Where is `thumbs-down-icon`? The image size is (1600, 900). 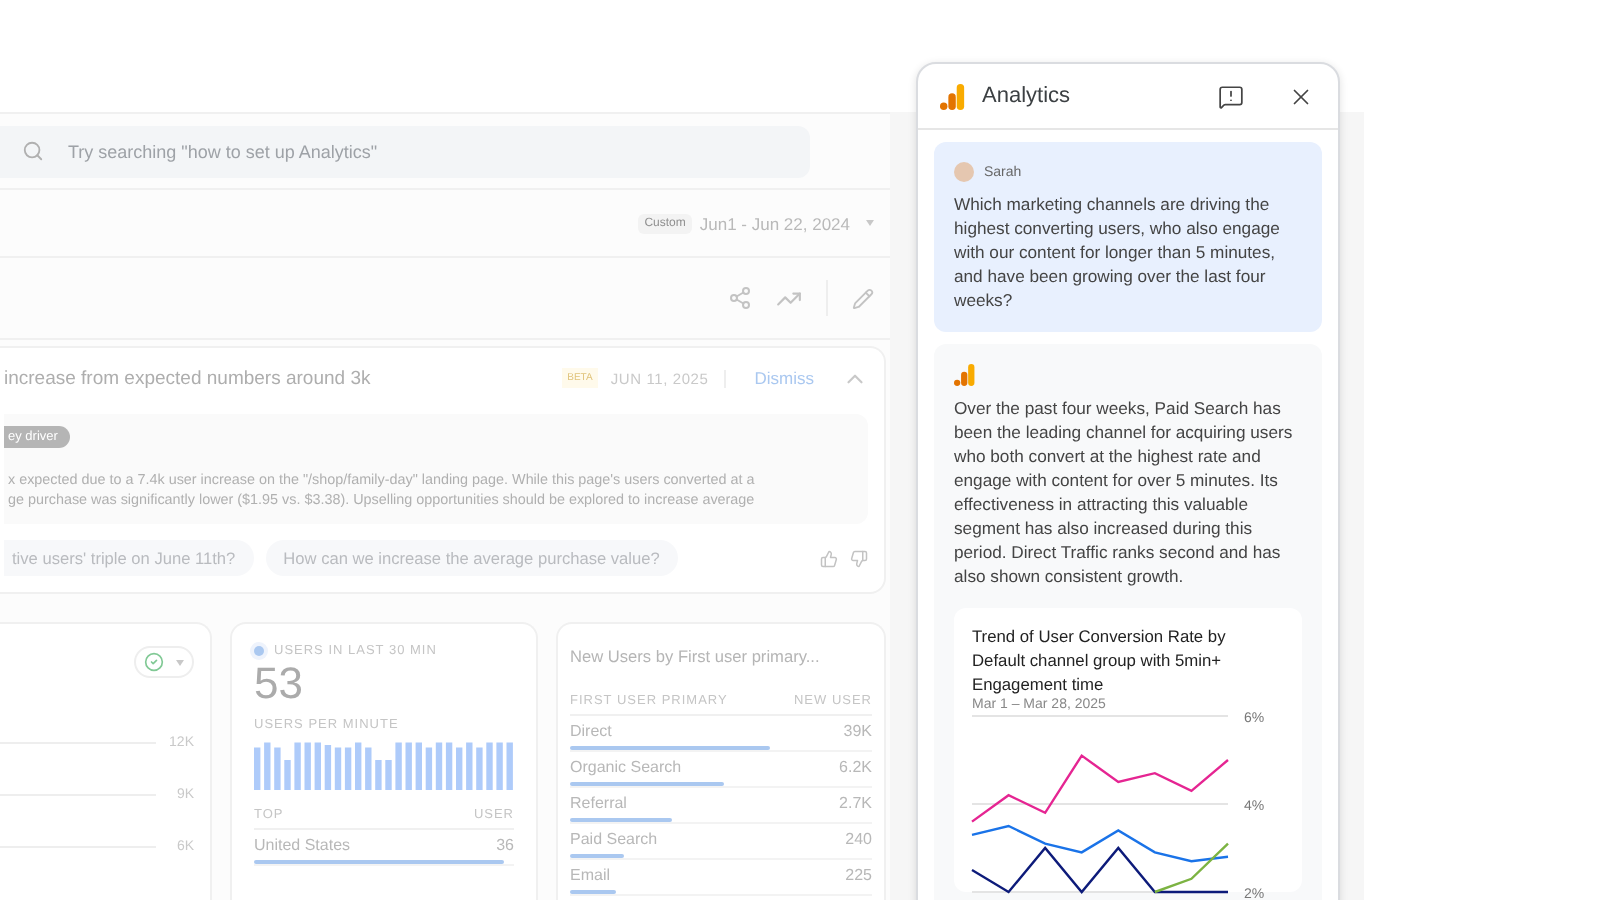 thumbs-down-icon is located at coordinates (859, 558).